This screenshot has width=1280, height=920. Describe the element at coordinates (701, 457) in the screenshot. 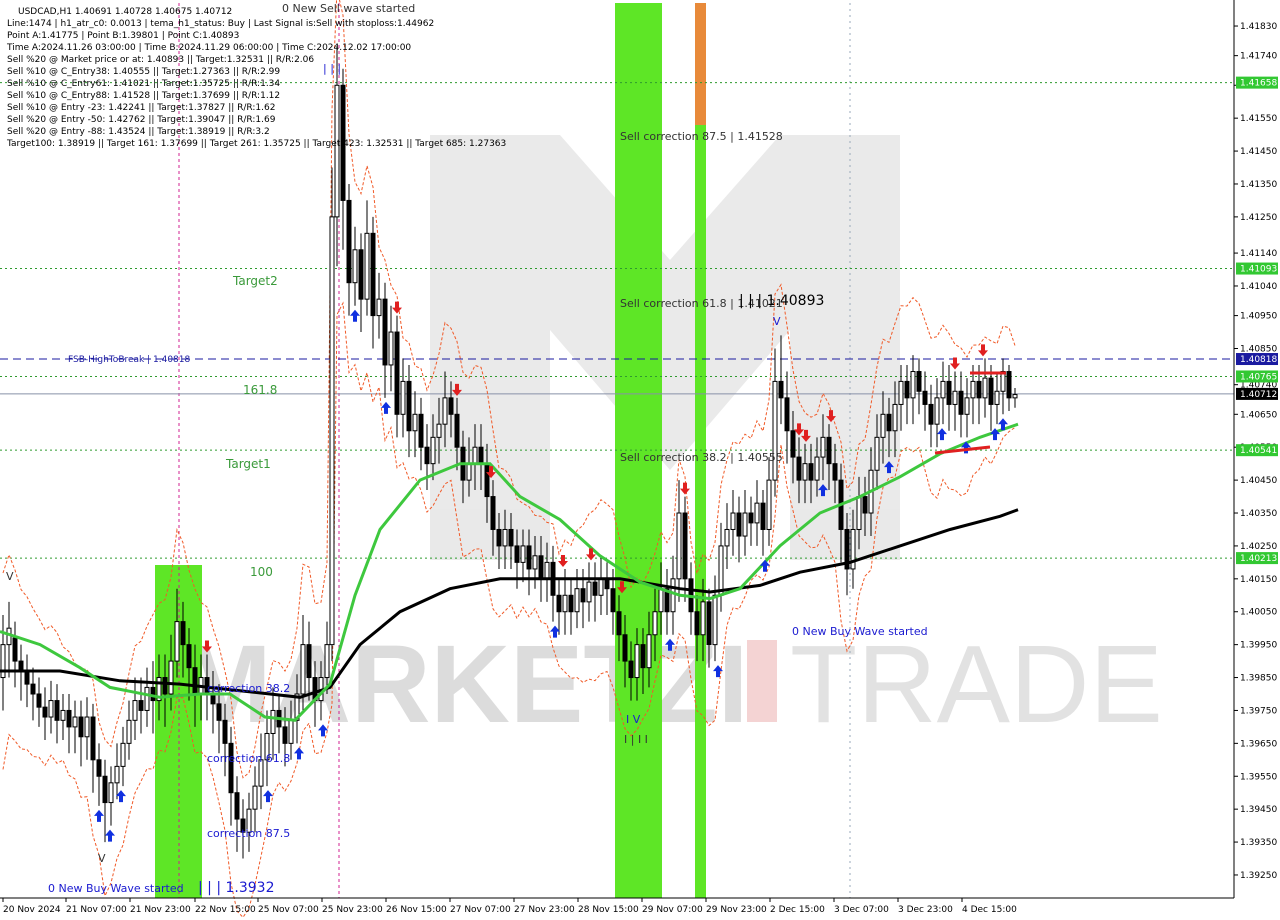

I see `sell-corr-382-label: Sell correction 38.2 | 1.40555` at that location.